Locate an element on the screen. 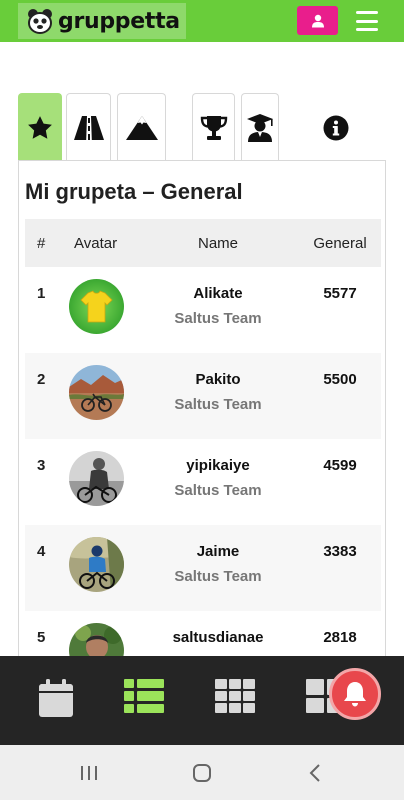 This screenshot has width=404, height=800. top-bar: gruppetta is located at coordinates (202, 21).